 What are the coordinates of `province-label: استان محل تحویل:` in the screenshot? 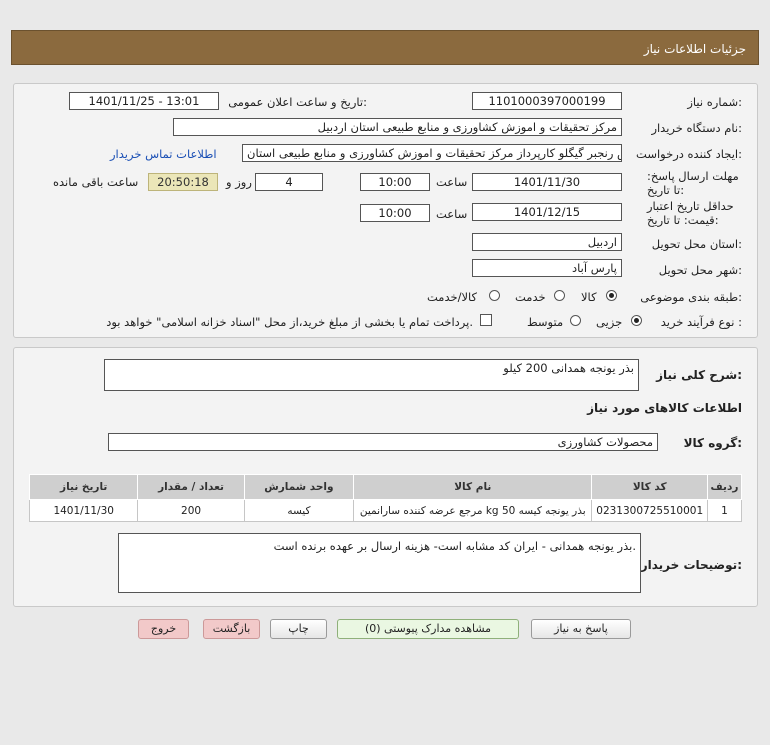 It's located at (696, 244).